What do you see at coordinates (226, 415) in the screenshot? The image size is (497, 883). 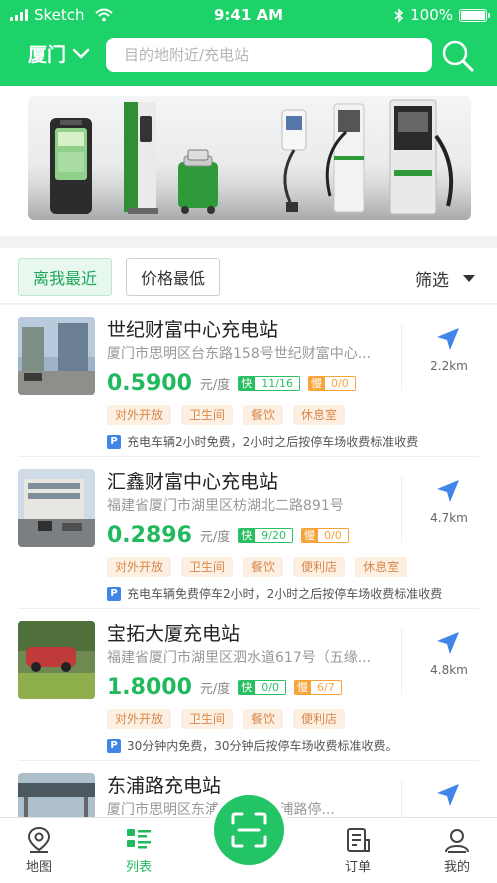 I see `amenity-tags: 对外开放 卫生间 餐饮 休息室` at bounding box center [226, 415].